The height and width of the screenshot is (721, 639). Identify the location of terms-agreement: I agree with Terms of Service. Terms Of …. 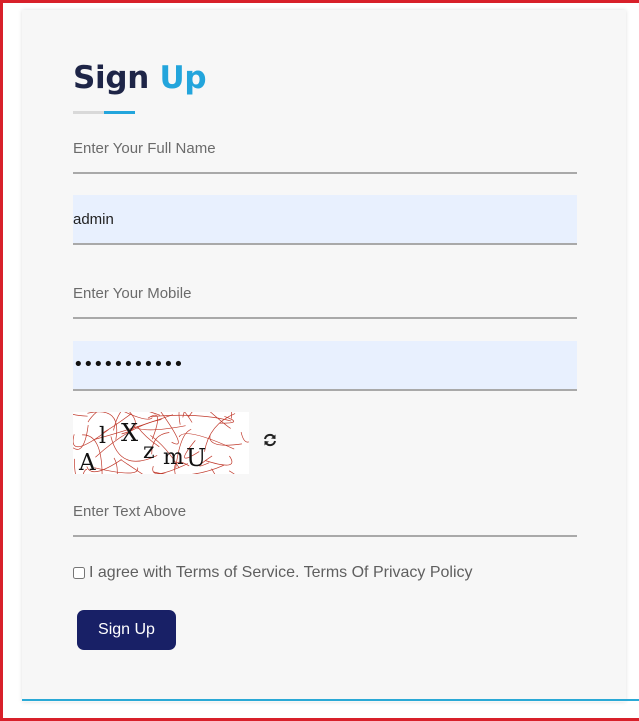
(273, 573).